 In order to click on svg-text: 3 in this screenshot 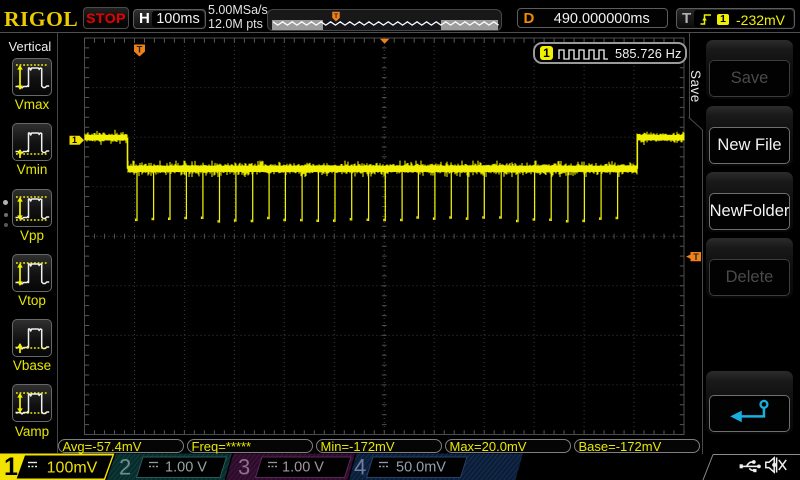, I will do `click(244, 467)`.